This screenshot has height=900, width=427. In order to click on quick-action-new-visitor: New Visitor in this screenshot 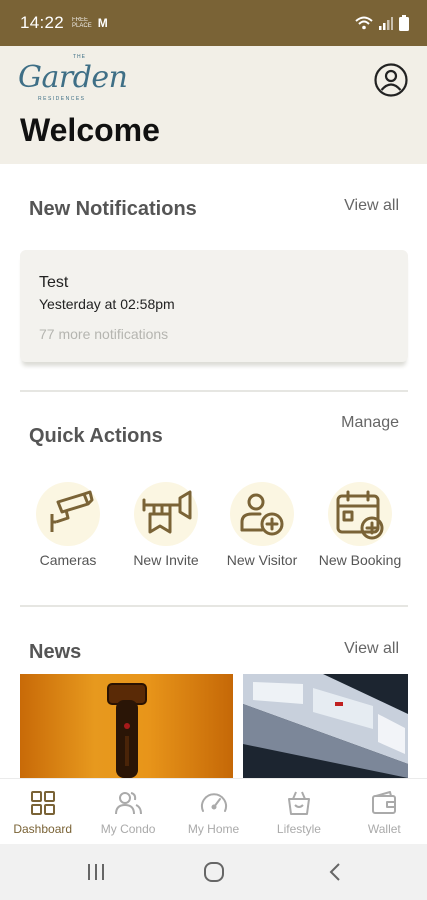, I will do `click(262, 526)`.